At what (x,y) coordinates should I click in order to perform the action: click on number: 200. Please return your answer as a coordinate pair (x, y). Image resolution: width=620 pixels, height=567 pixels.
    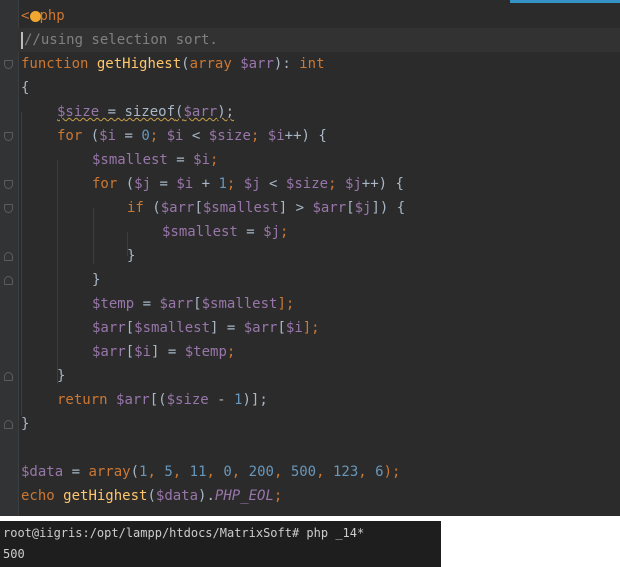
    Looking at the image, I should click on (261, 472).